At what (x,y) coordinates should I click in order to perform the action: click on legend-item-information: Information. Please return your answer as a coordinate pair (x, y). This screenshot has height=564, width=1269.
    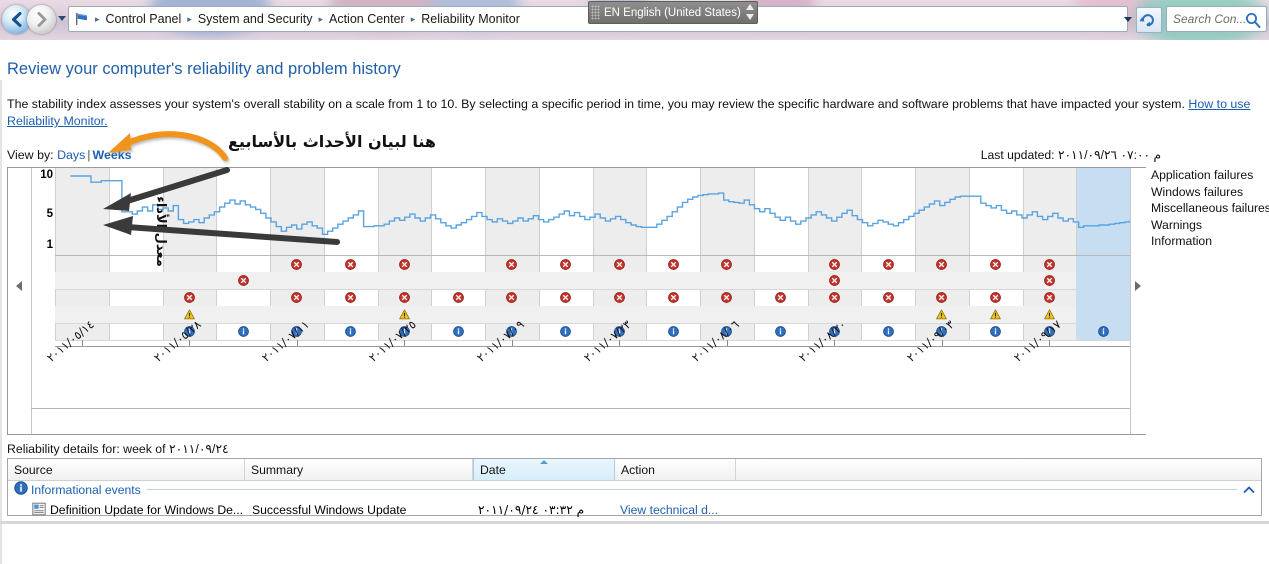
    Looking at the image, I should click on (1181, 241).